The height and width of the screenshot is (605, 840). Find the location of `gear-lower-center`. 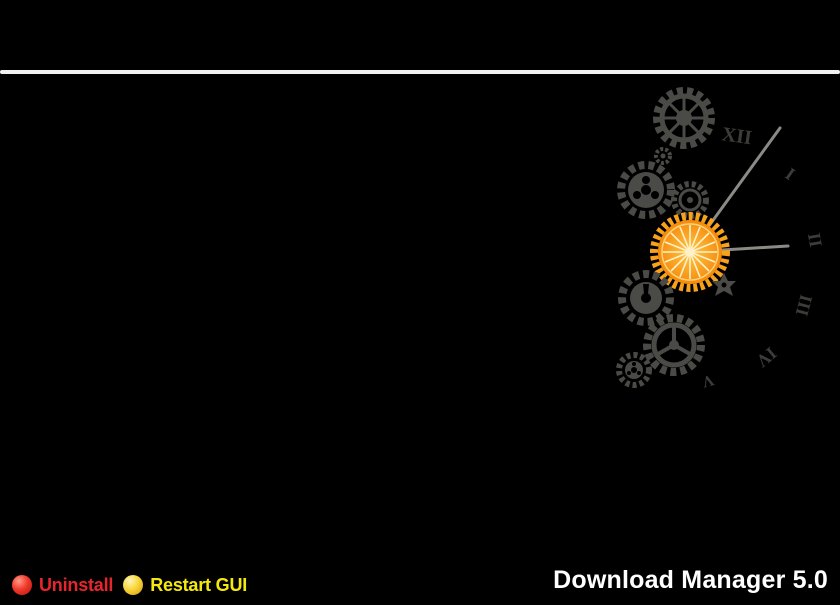

gear-lower-center is located at coordinates (674, 345).